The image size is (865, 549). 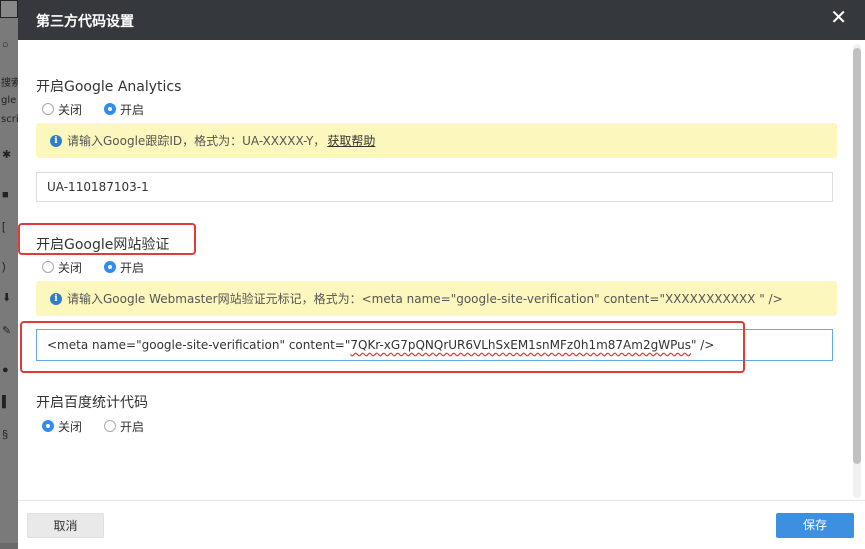 What do you see at coordinates (6, 402) in the screenshot?
I see `background-bar-icon: ▌` at bounding box center [6, 402].